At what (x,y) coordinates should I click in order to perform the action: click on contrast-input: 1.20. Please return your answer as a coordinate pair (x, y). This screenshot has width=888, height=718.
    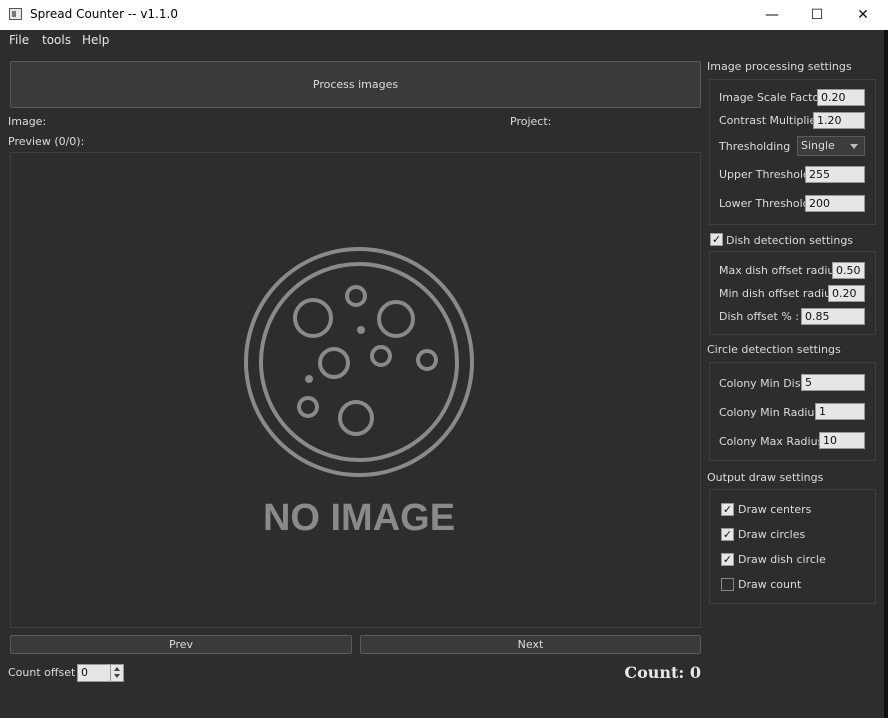
    Looking at the image, I should click on (839, 120).